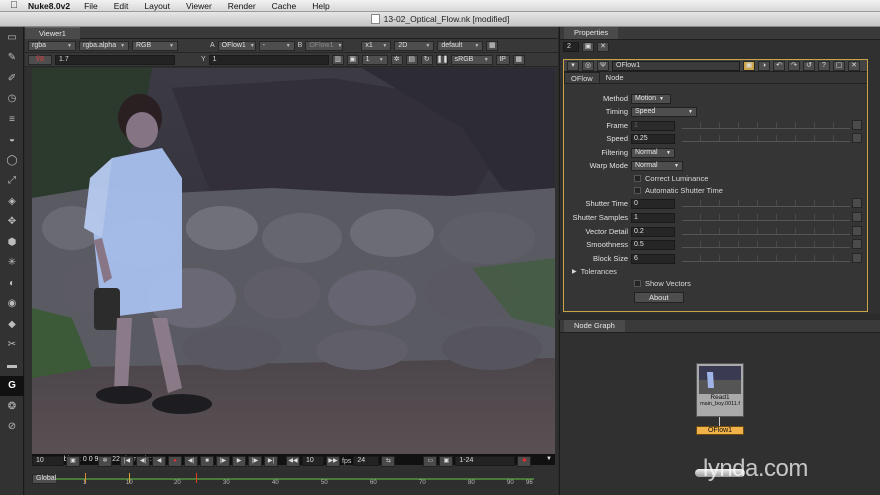 The width and height of the screenshot is (880, 495). Describe the element at coordinates (471, 59) in the screenshot. I see `colorspace-dropdown: sRGB ▼` at that location.